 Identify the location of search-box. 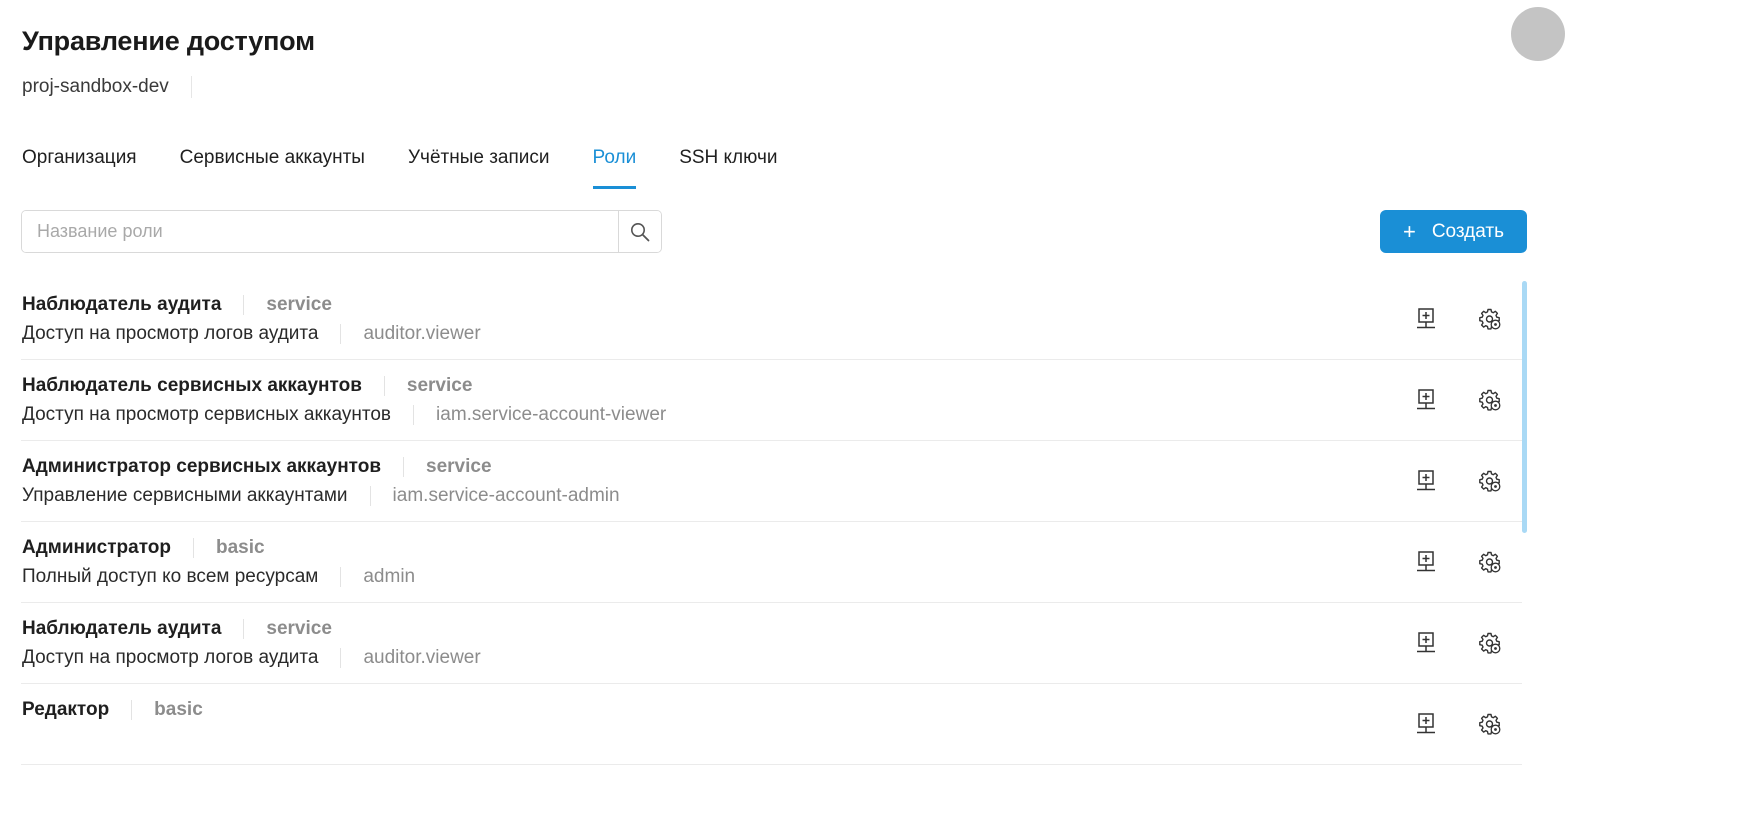
(341, 231).